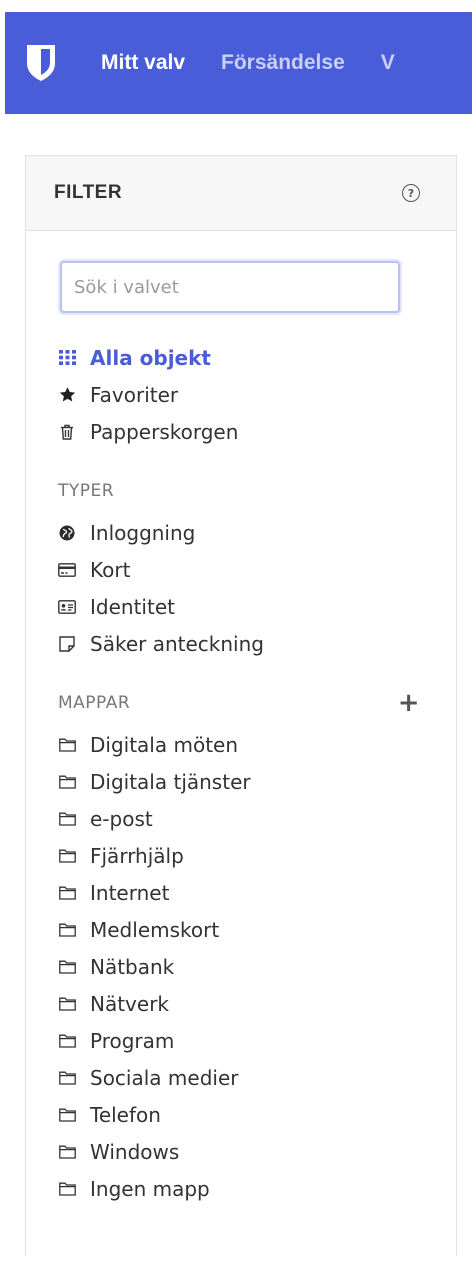  I want to click on folder-item: Fjärrhjälp, so click(257, 855).